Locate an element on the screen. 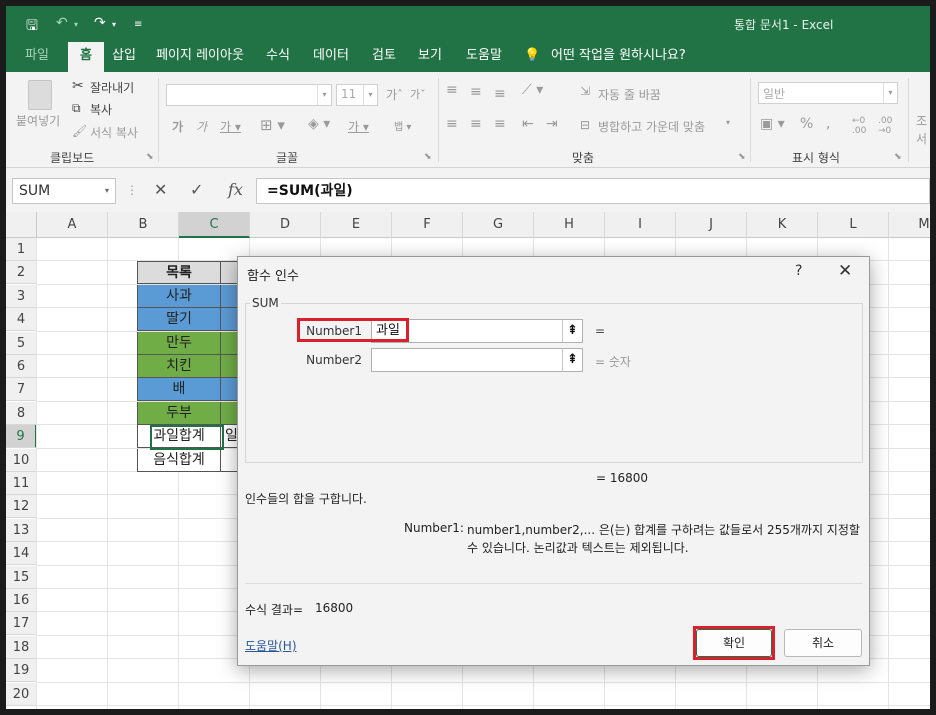  row-header: 7 is located at coordinates (21, 390).